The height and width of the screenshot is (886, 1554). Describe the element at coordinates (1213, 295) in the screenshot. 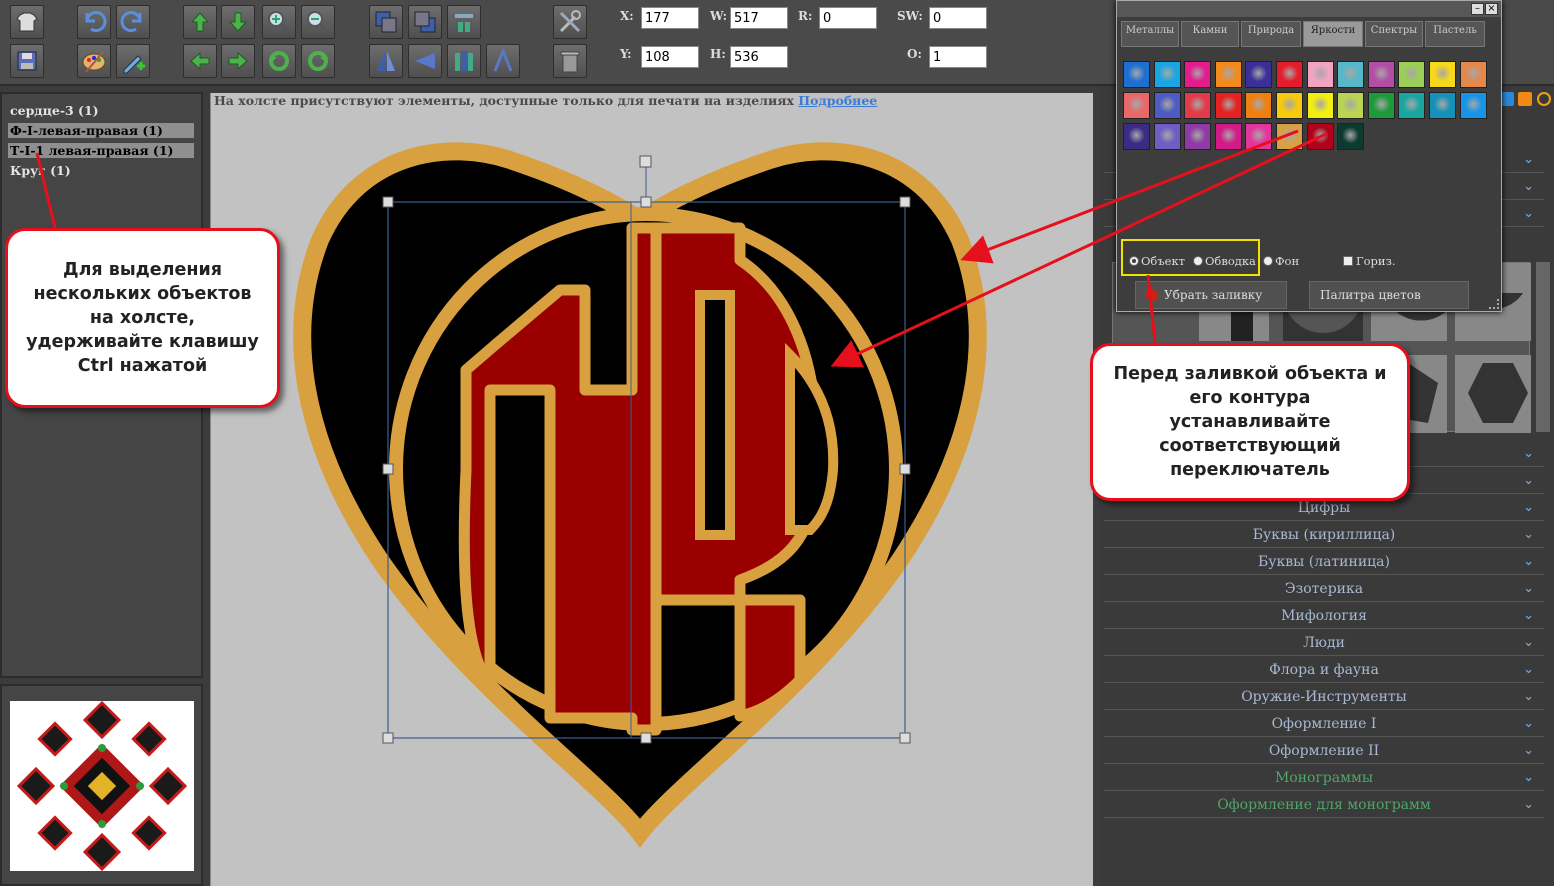

I see `remove-fill-label: Убрать заливку` at that location.